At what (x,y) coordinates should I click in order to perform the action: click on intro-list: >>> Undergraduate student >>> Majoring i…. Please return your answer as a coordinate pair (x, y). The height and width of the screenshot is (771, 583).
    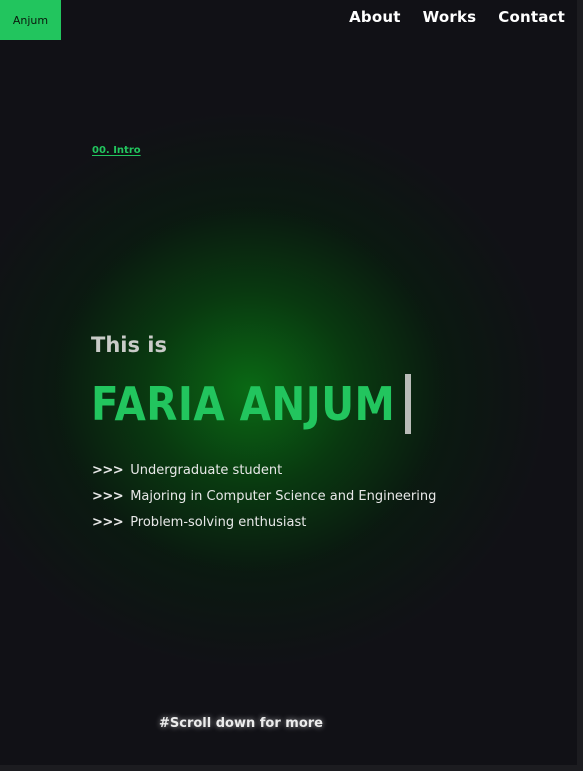
    Looking at the image, I should click on (264, 496).